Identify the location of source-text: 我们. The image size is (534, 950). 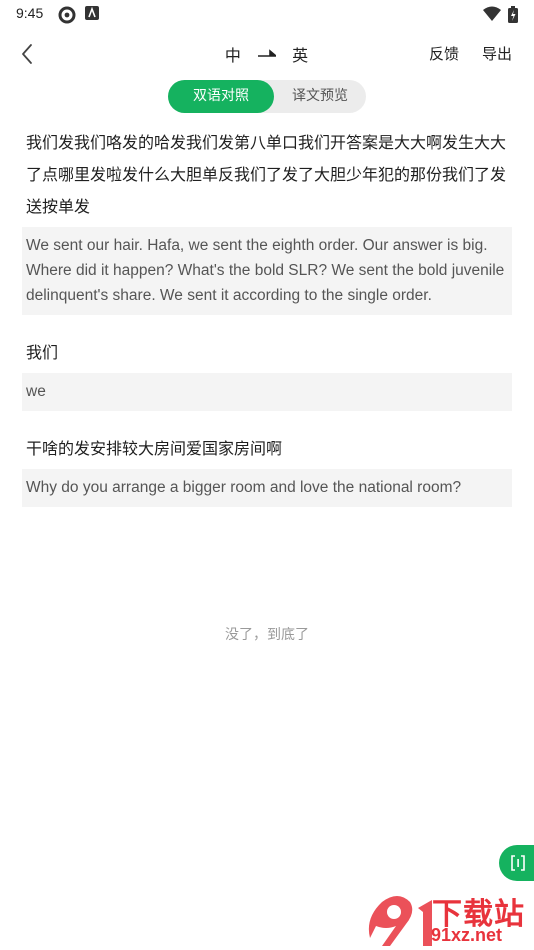
(42, 352).